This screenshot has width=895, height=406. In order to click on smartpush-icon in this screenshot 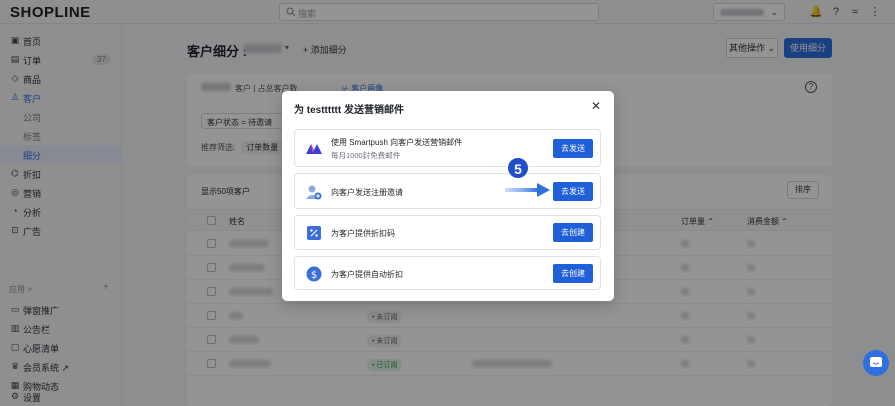, I will do `click(314, 149)`.